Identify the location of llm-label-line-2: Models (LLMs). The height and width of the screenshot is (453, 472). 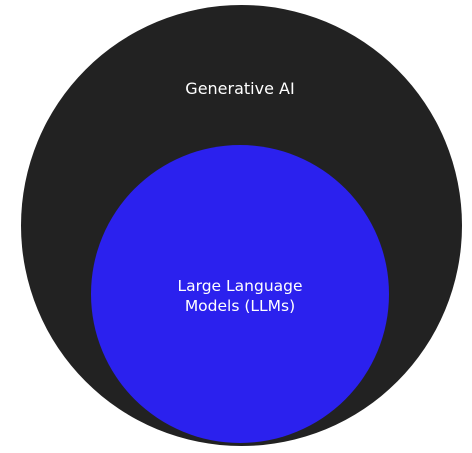
(240, 306).